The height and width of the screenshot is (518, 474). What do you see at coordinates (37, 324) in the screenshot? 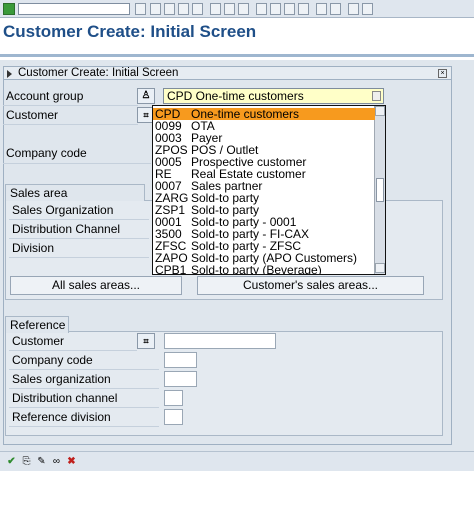
I see `reference-tab: Reference` at bounding box center [37, 324].